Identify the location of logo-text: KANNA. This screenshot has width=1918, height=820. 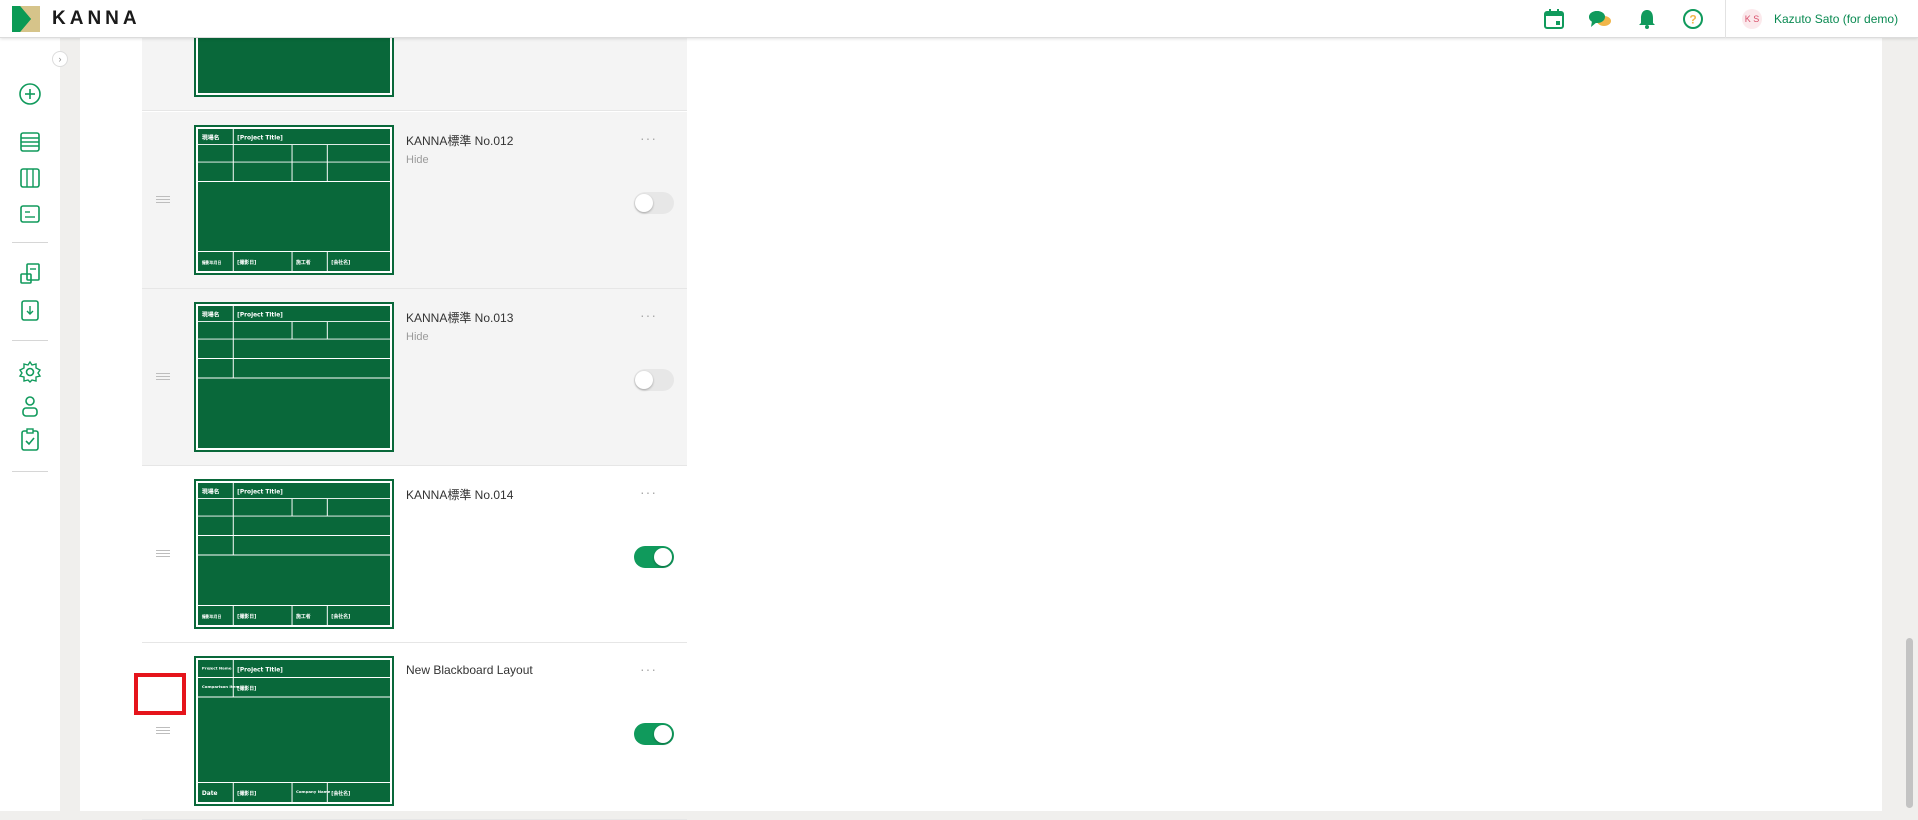
(96, 18).